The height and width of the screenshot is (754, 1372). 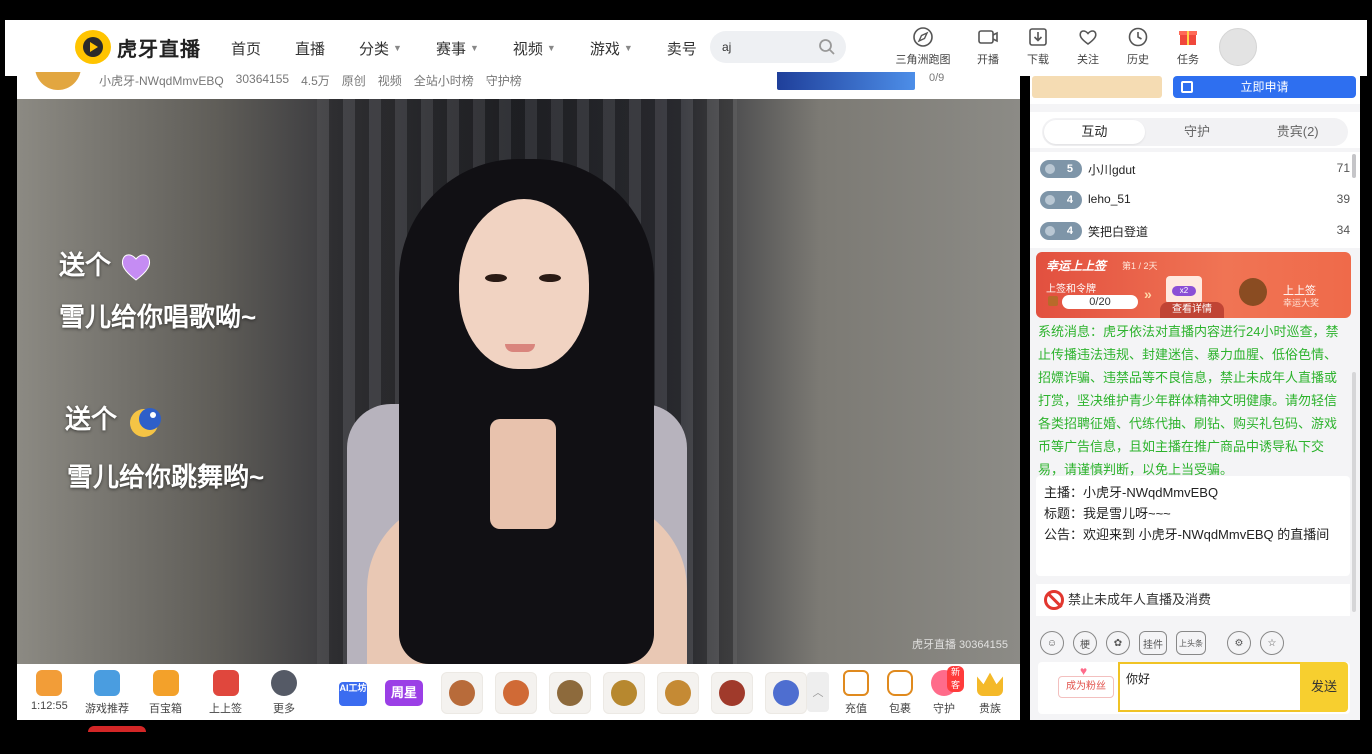 What do you see at coordinates (923, 46) in the screenshot?
I see `delta-map-button: 三角洲跑图` at bounding box center [923, 46].